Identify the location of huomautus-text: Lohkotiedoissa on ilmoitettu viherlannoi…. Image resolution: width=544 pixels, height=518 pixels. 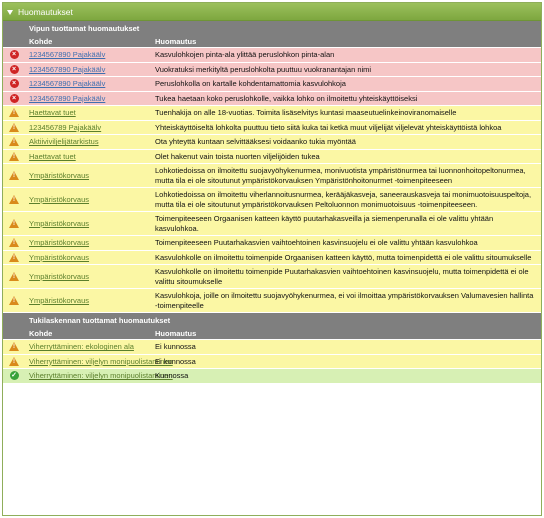
(343, 199).